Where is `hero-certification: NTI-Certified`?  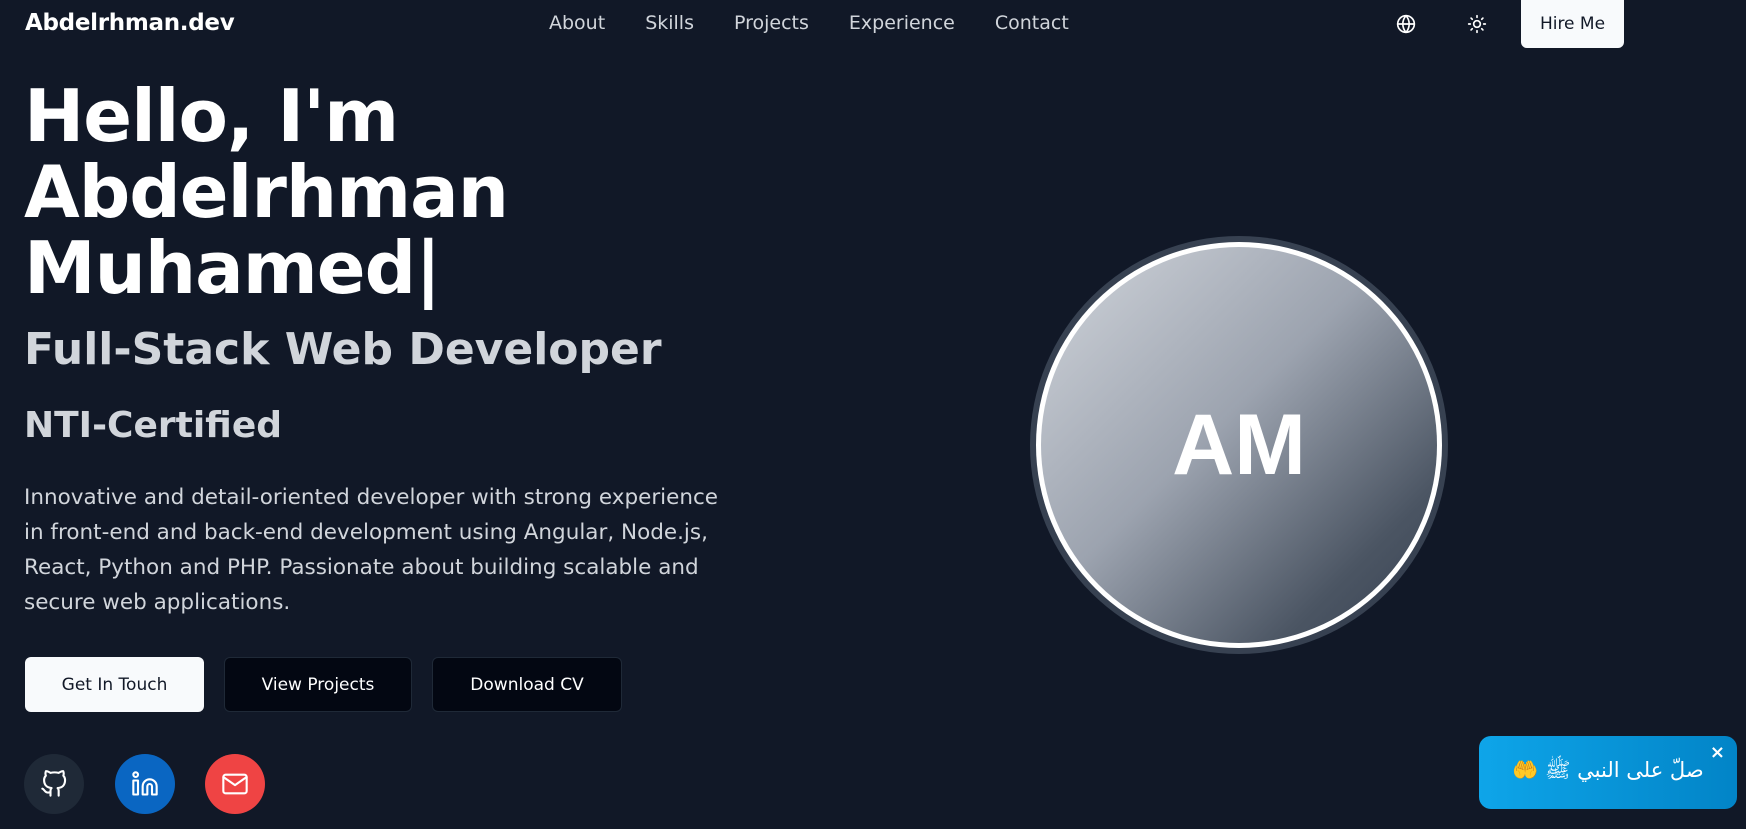
hero-certification: NTI-Certified is located at coordinates (153, 425).